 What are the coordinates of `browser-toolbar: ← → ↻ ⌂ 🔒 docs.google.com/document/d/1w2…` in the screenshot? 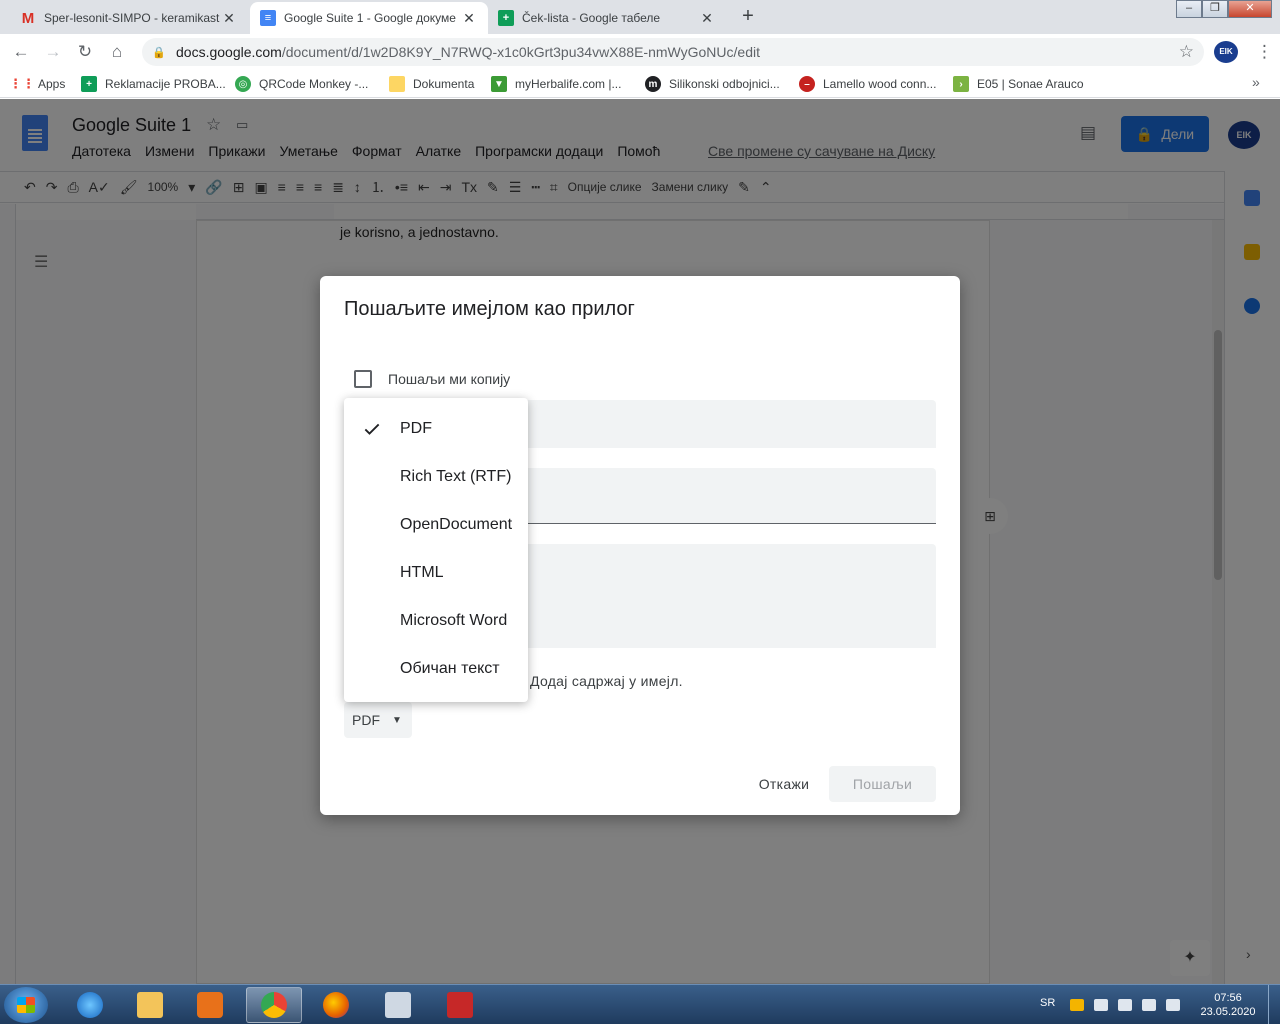 It's located at (640, 52).